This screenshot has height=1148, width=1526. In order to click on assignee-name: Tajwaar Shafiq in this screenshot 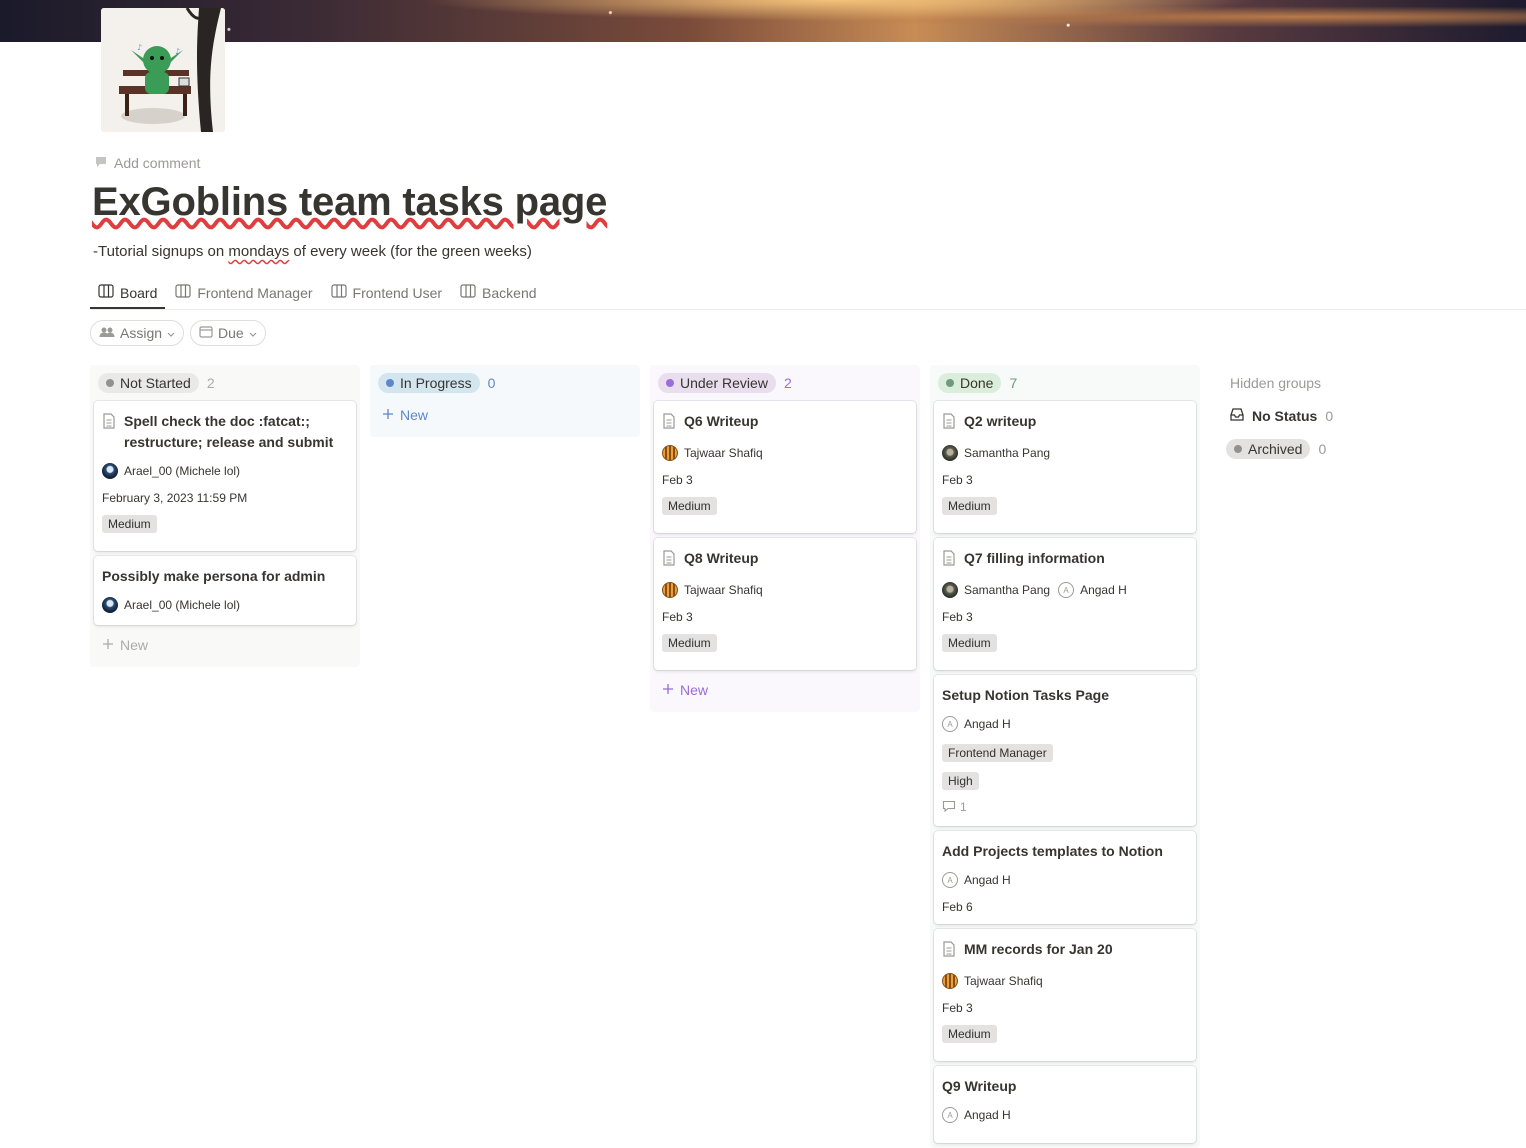, I will do `click(723, 453)`.